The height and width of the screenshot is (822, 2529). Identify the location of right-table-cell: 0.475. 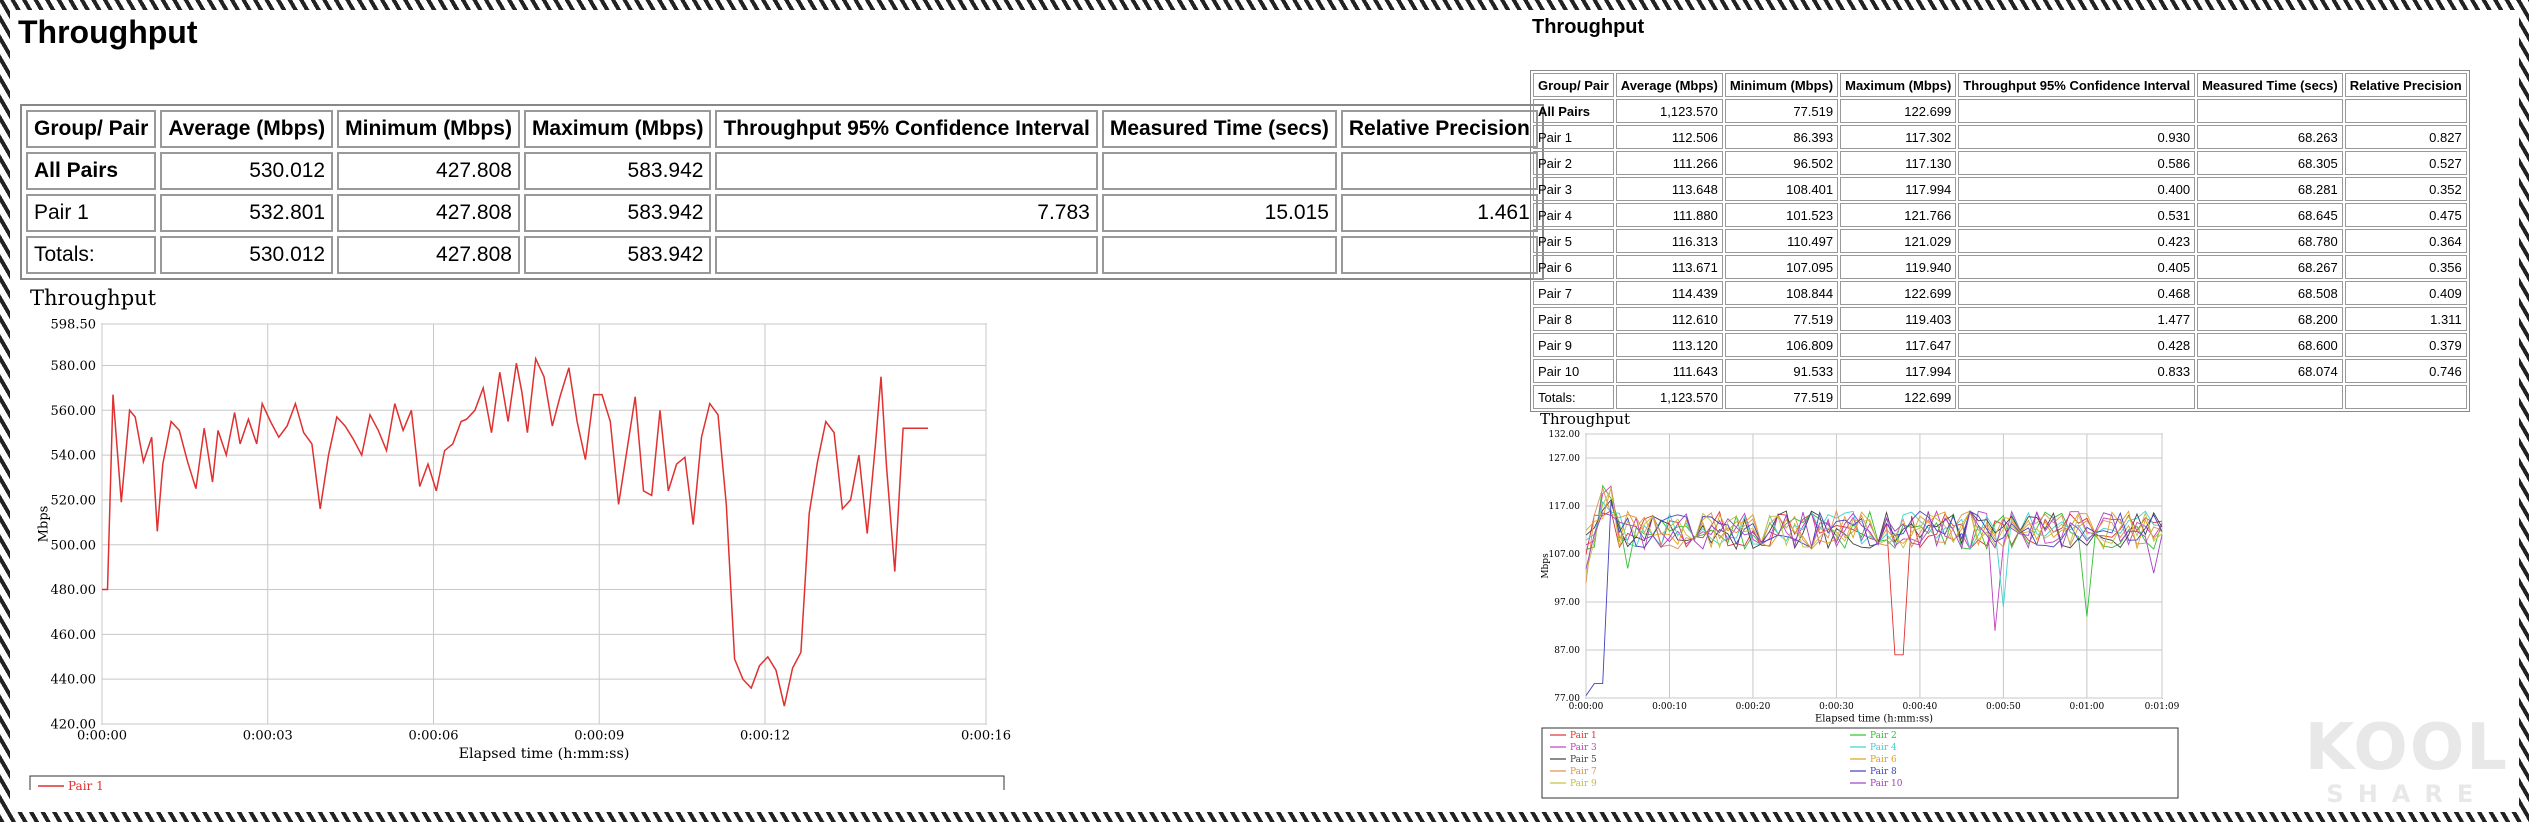
(2405, 215).